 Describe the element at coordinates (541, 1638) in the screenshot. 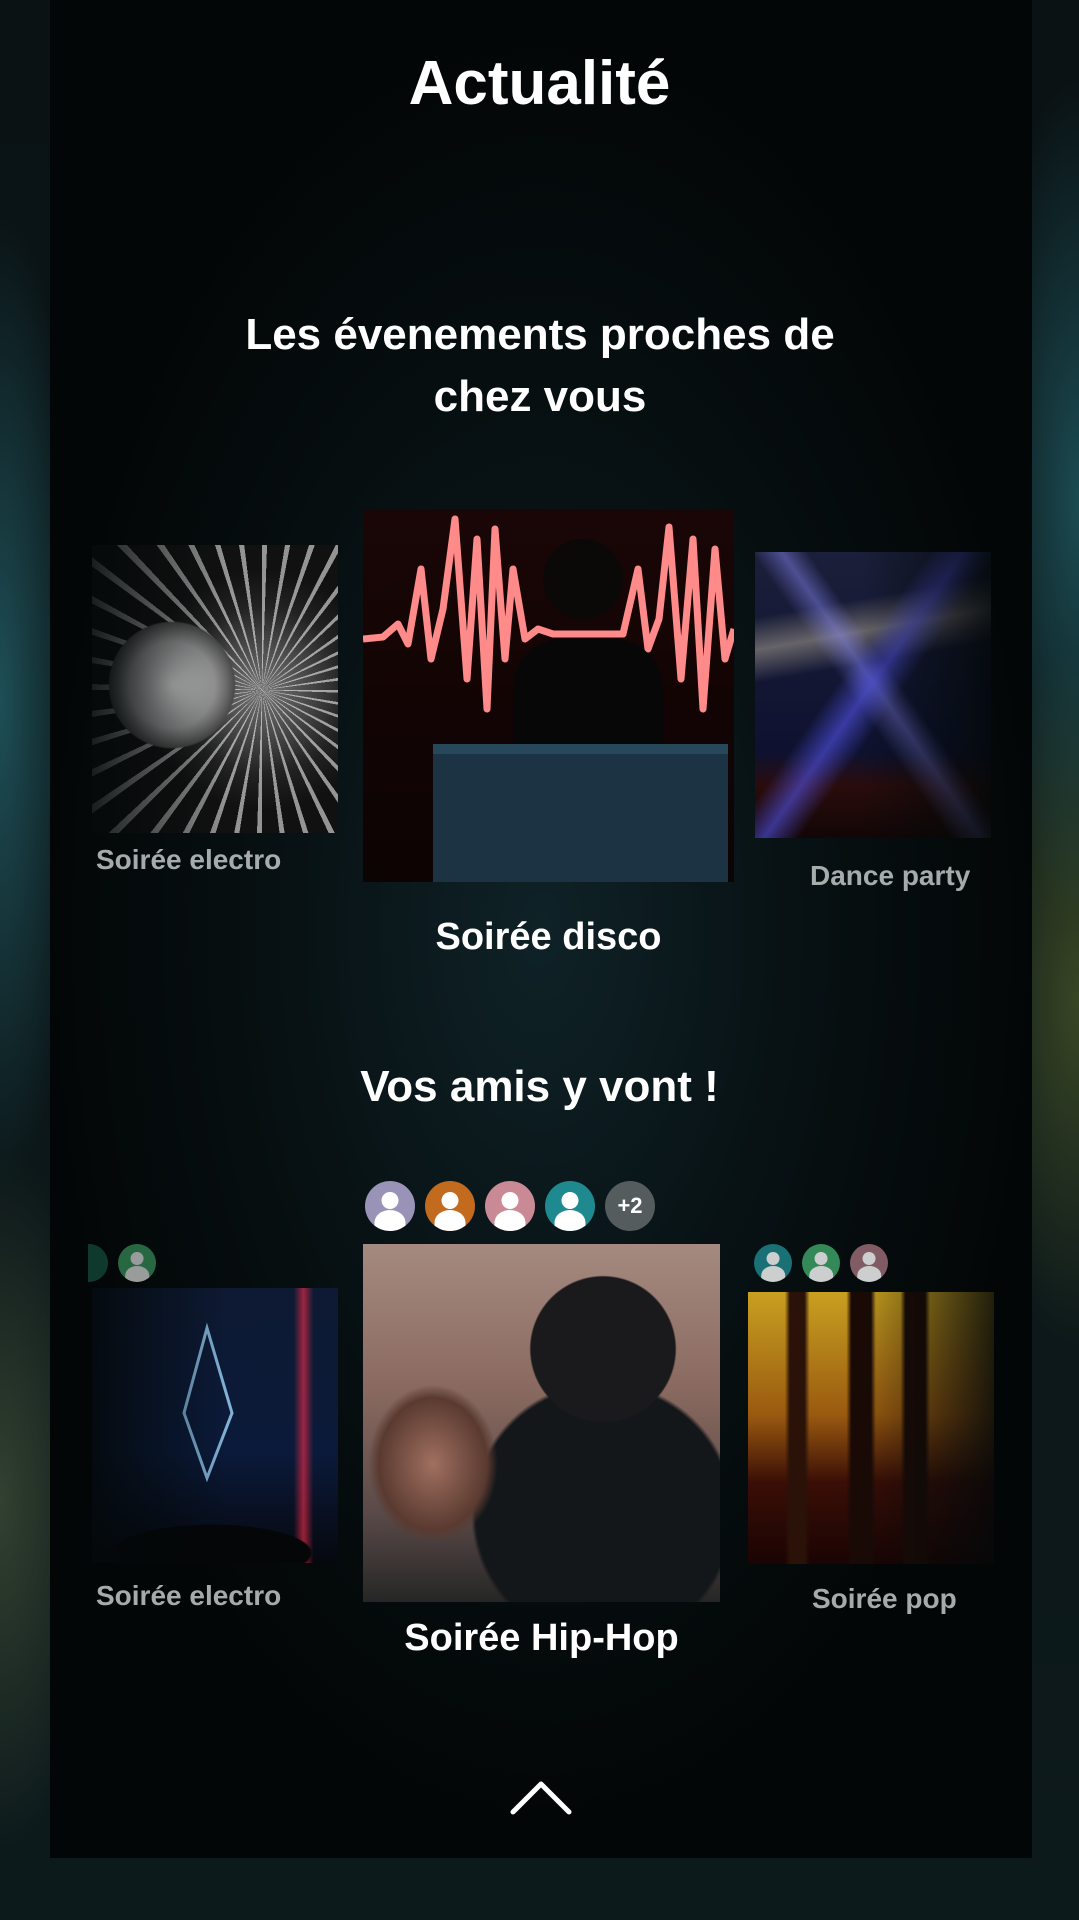

I see `friends-event-label-hiphop: Soirée Hip-Hop` at that location.